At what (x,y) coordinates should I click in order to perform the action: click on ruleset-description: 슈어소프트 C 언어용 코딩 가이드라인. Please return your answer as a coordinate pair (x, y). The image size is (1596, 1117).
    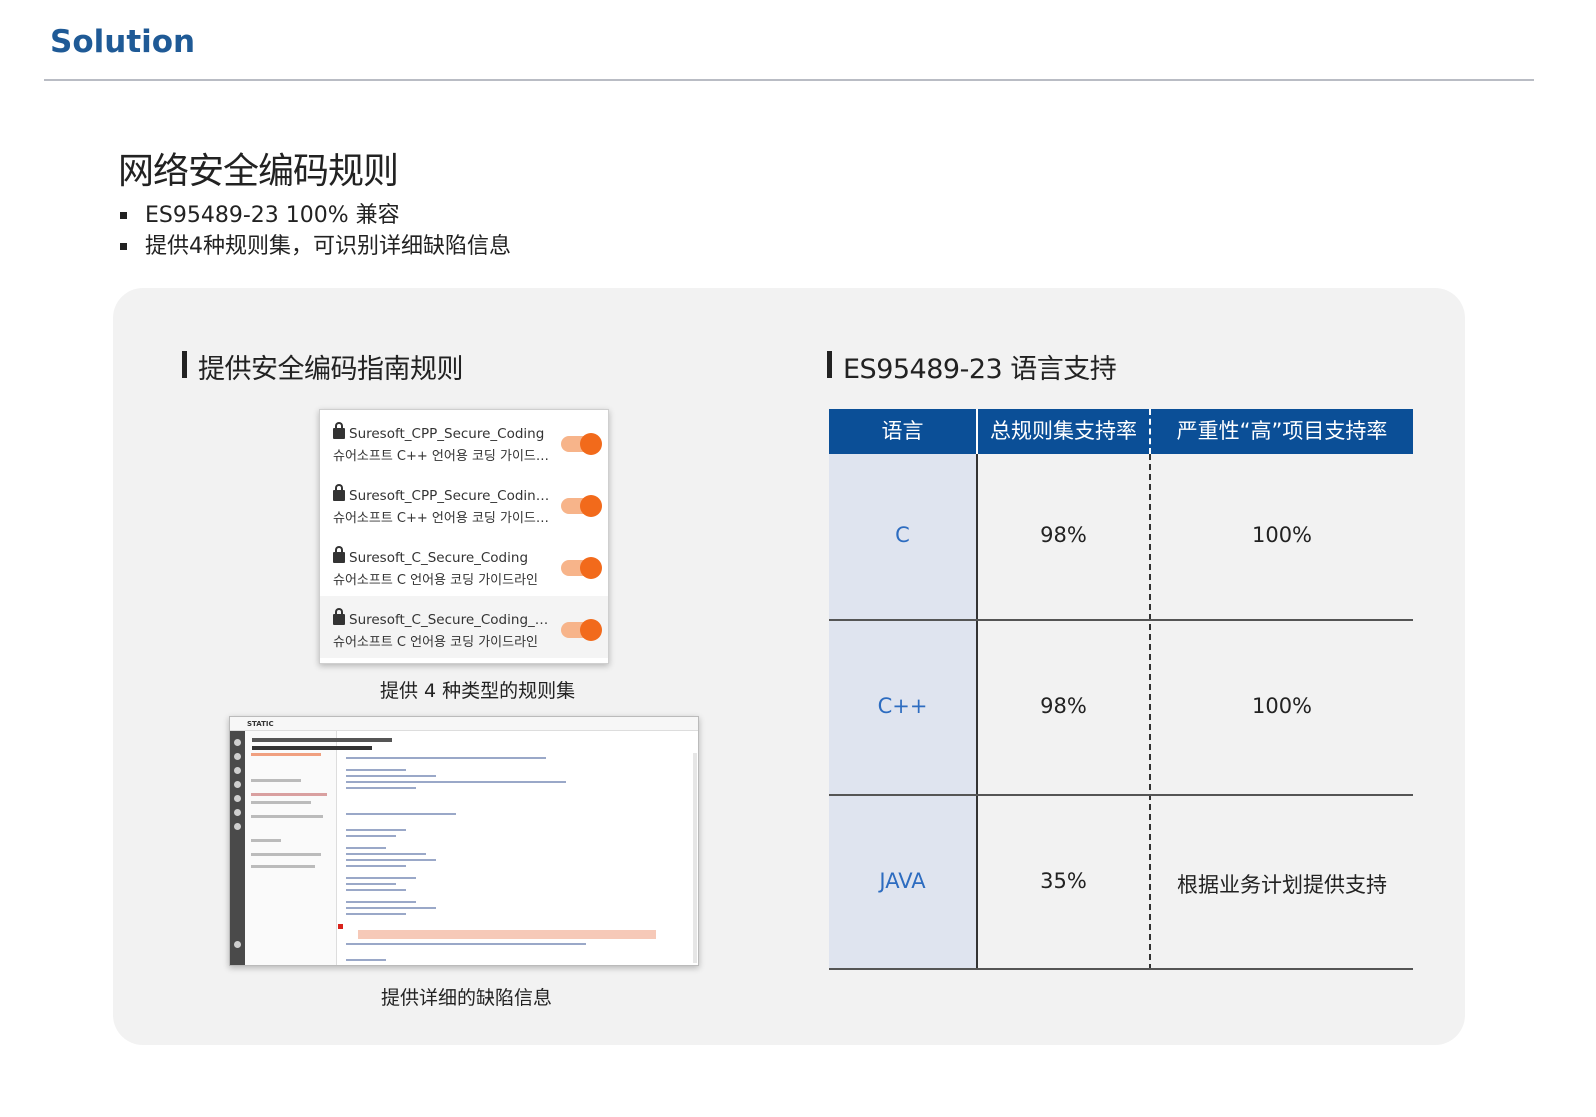
    Looking at the image, I should click on (436, 642).